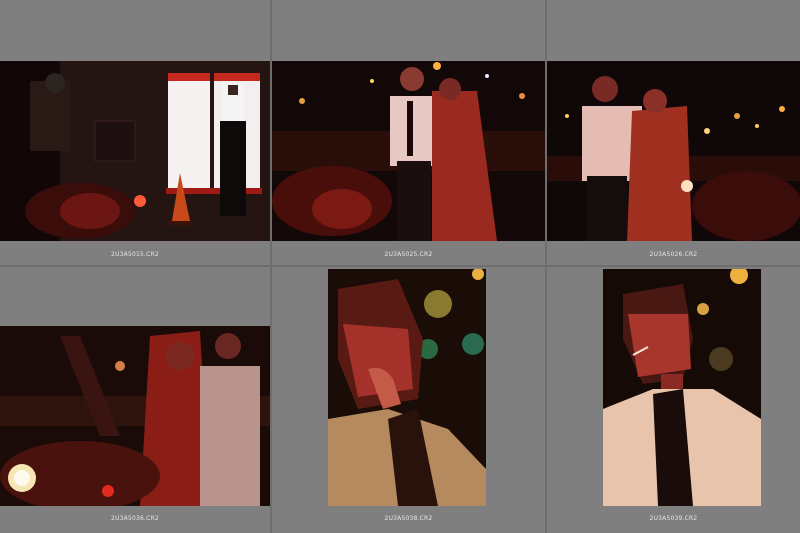  What do you see at coordinates (135, 254) in the screenshot?
I see `thumbnail-filename-1: 2U3A5015.CR2` at bounding box center [135, 254].